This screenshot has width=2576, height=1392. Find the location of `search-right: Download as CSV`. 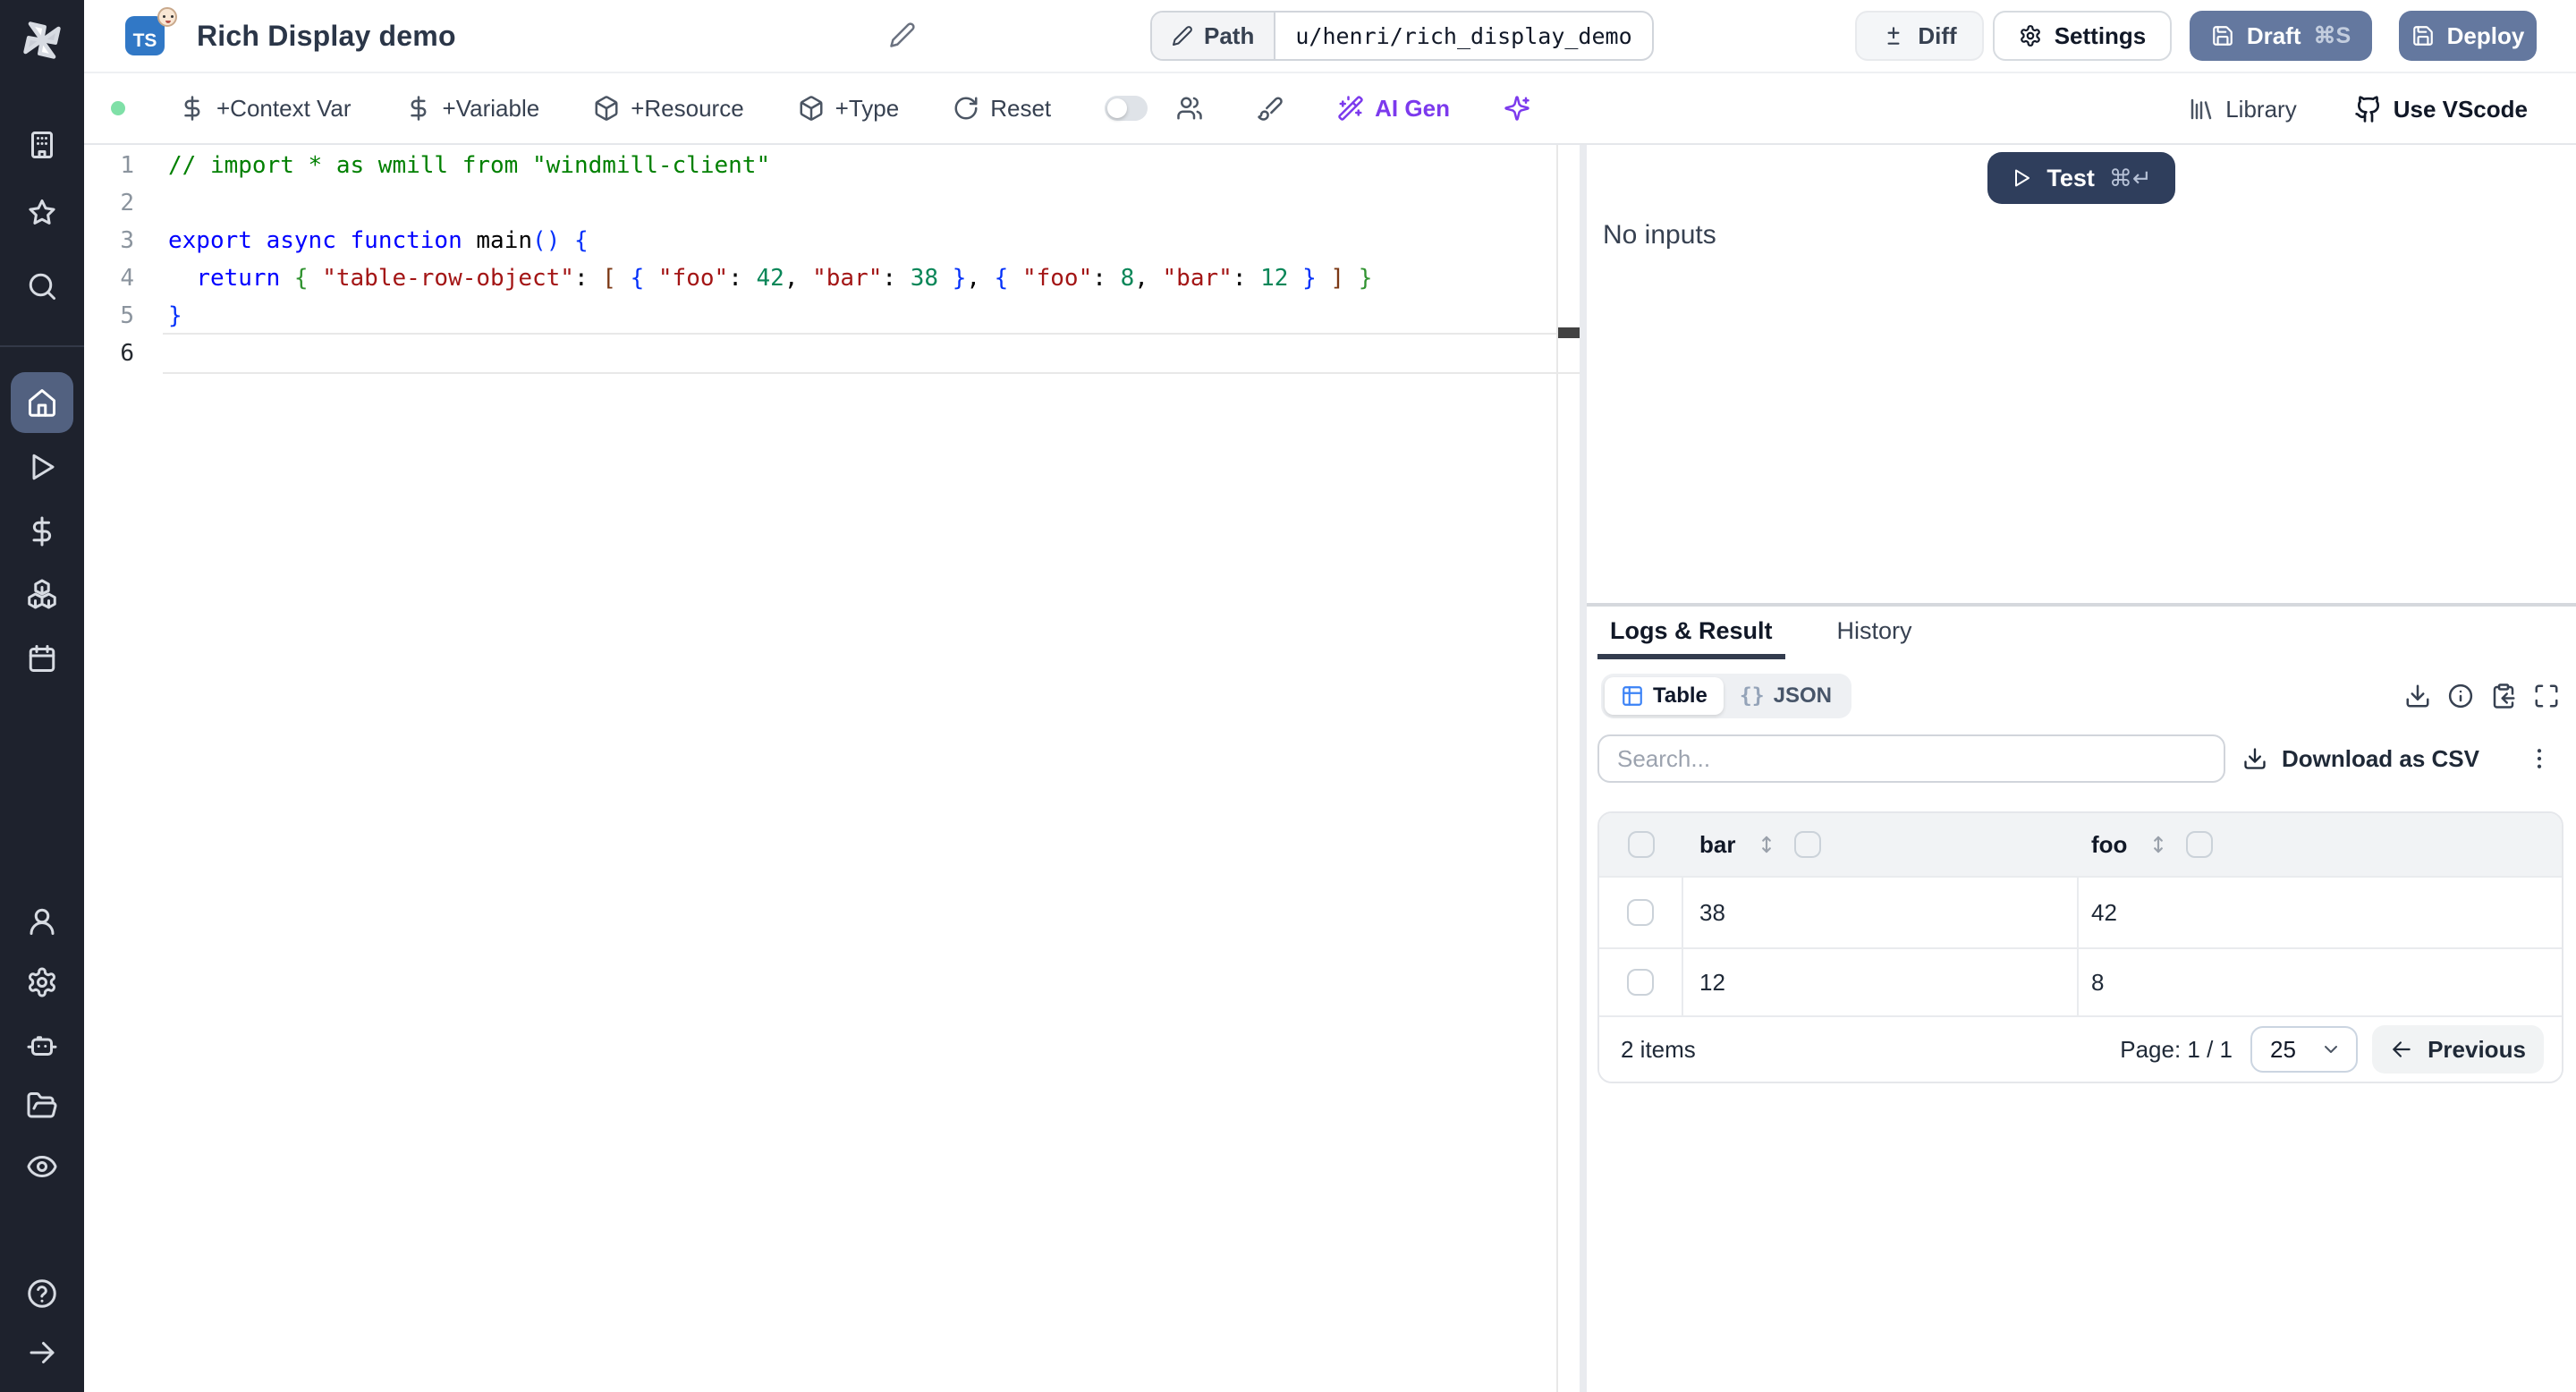

search-right: Download as CSV is located at coordinates (2402, 759).